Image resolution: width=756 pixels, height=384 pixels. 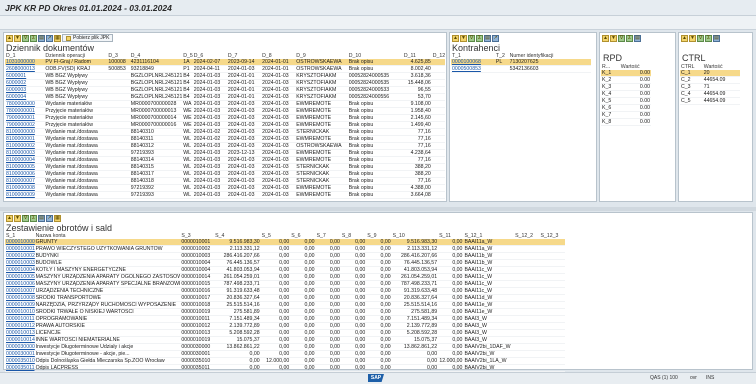 I want to click on table-cell: 6000002, so click(x=25, y=83).